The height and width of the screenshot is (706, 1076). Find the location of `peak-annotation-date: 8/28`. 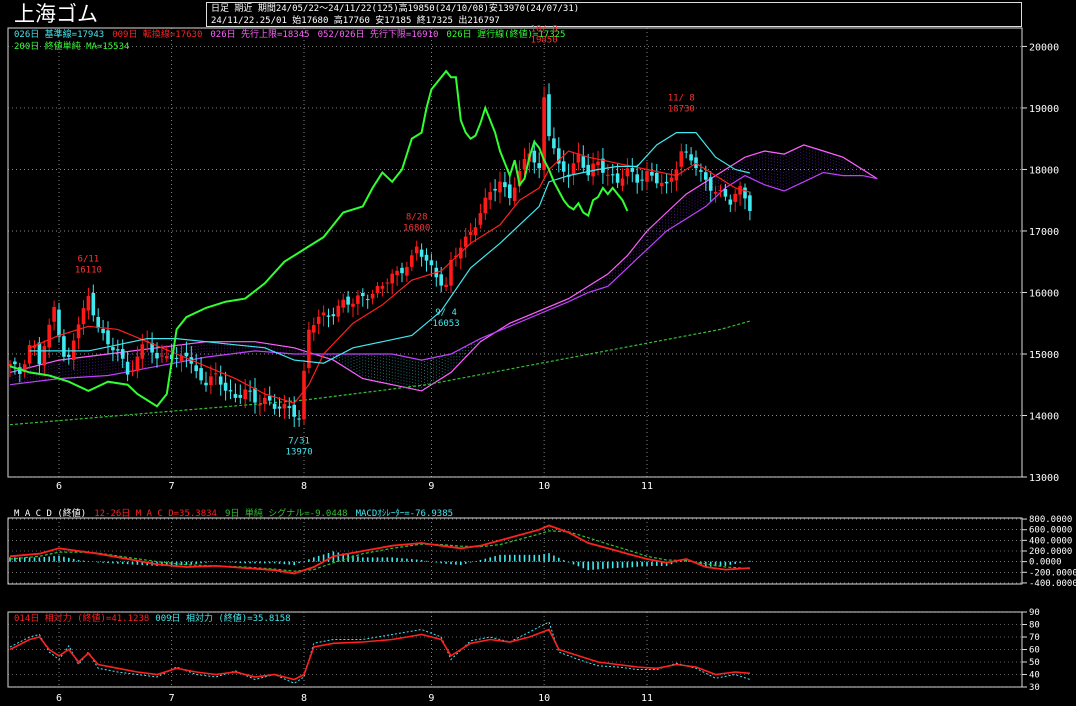

peak-annotation-date: 8/28 is located at coordinates (417, 217).